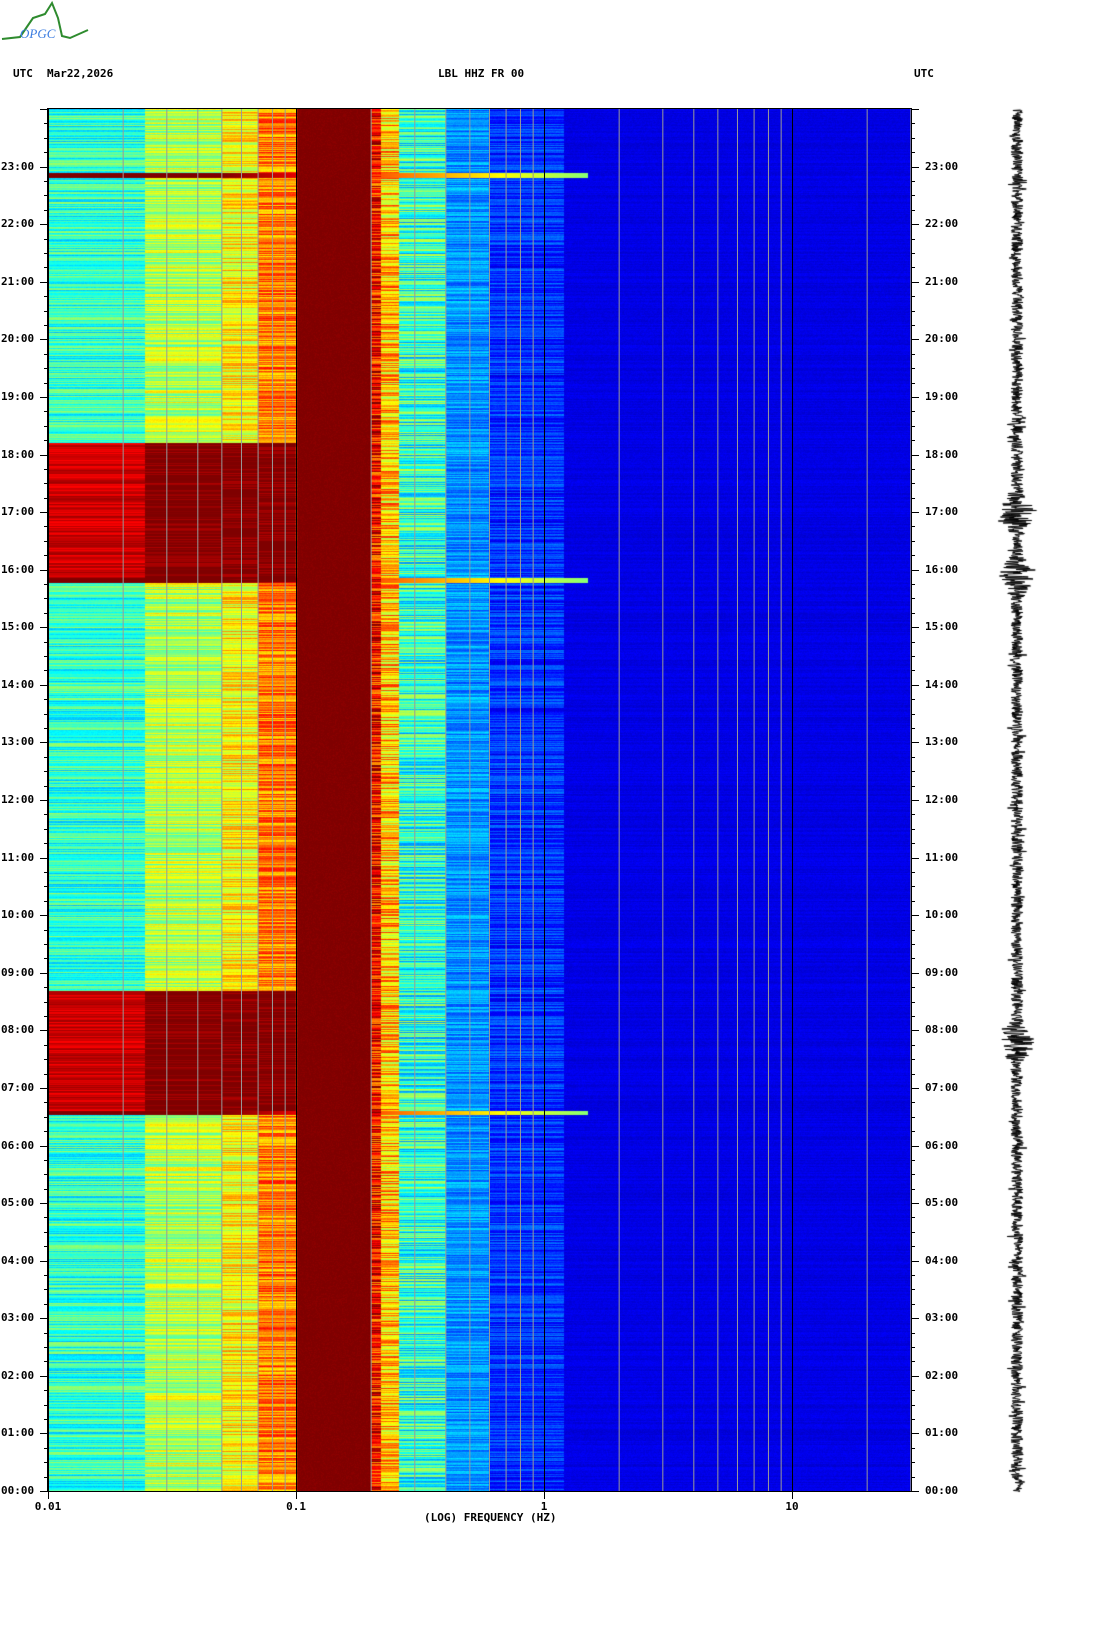  Describe the element at coordinates (18, 339) in the screenshot. I see `y-tick-label-left: 20:00` at that location.